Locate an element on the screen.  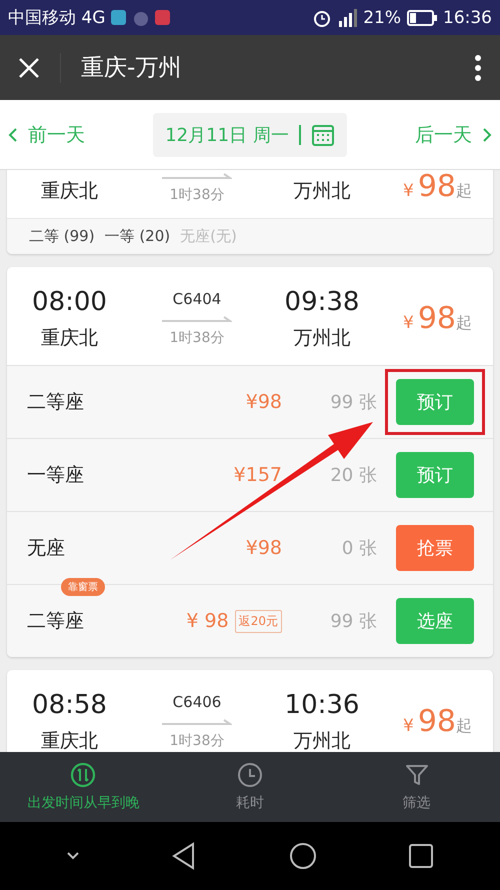
arrival-time: 09:38 is located at coordinates (322, 302).